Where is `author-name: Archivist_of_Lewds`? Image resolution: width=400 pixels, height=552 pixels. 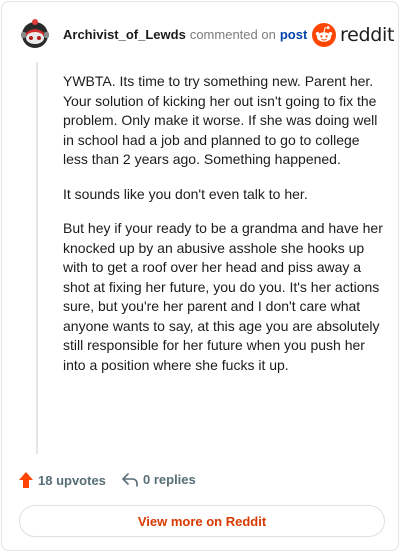 author-name: Archivist_of_Lewds is located at coordinates (124, 34).